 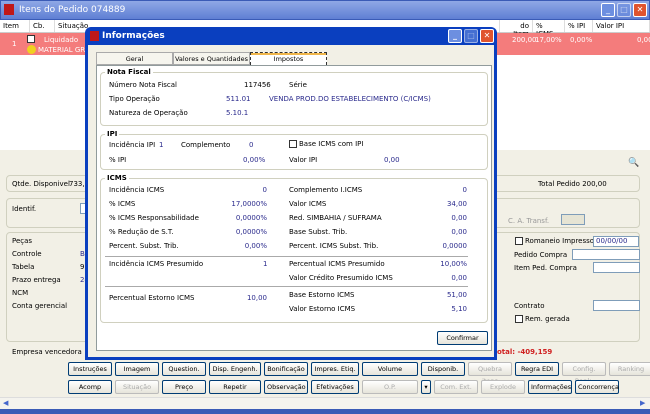 What do you see at coordinates (254, 160) in the screenshot?
I see `pct-ipi-value: 0,00%` at bounding box center [254, 160].